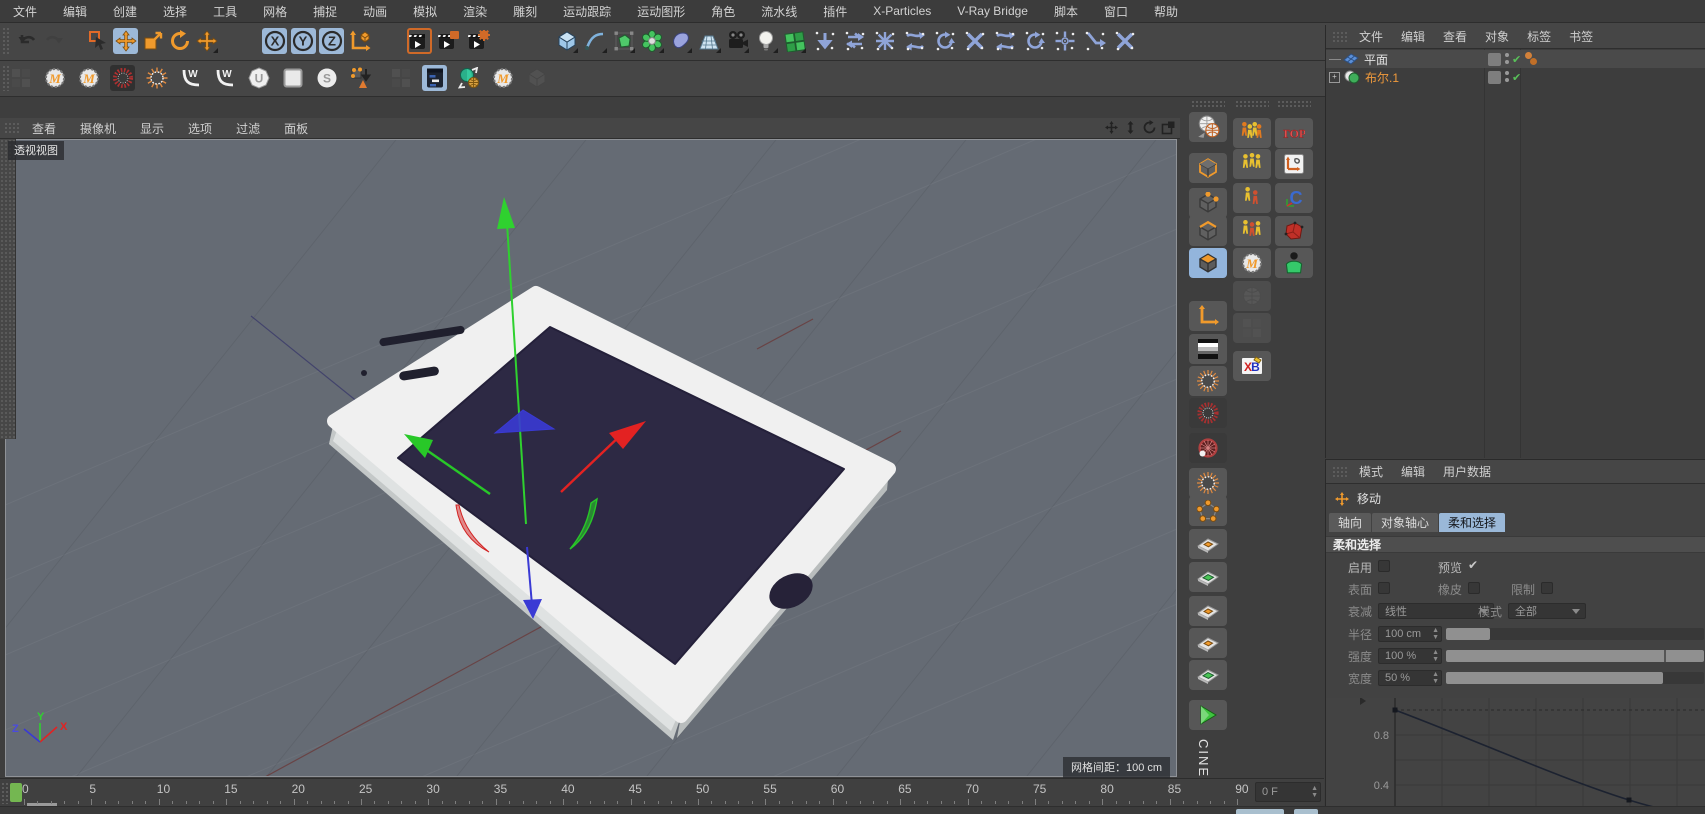 The image size is (1705, 814). Describe the element at coordinates (468, 78) in the screenshot. I see `sphere-arrows-plugin` at that location.